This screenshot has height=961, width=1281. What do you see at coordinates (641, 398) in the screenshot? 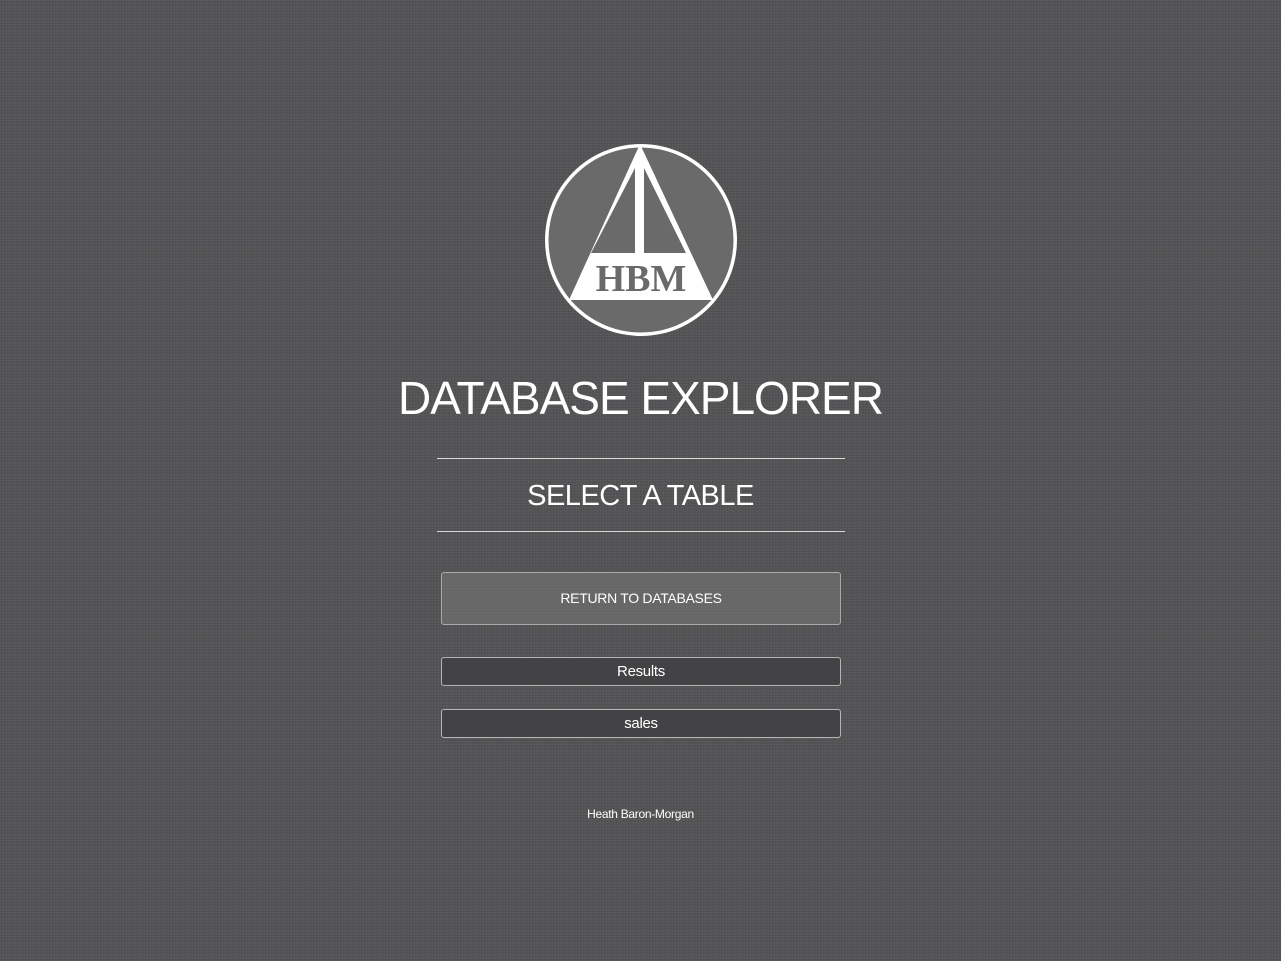
I see `app-title: DATABASE EXPLORER` at bounding box center [641, 398].